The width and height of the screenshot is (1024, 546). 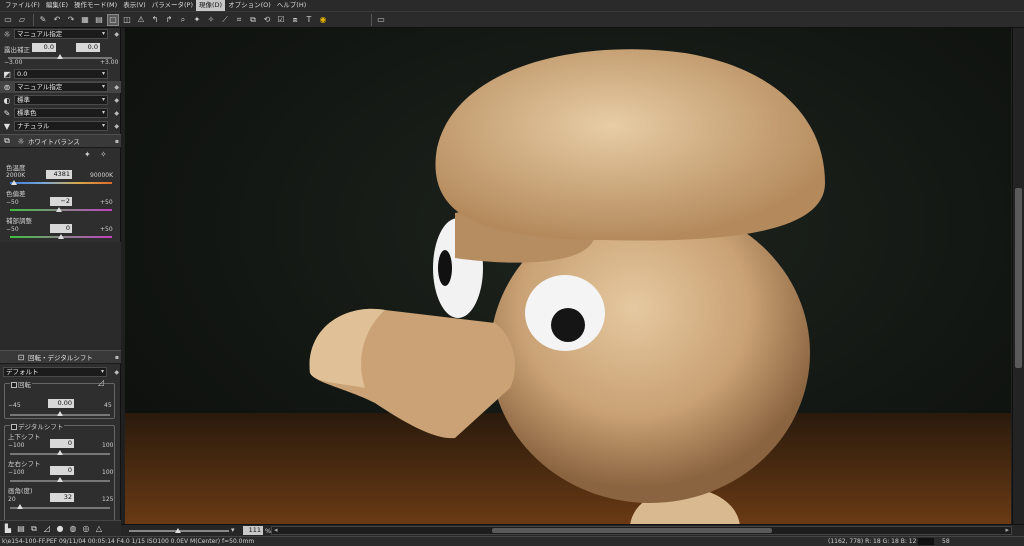 What do you see at coordinates (253, 20) in the screenshot?
I see `digital-shift-icon: ⧉` at bounding box center [253, 20].